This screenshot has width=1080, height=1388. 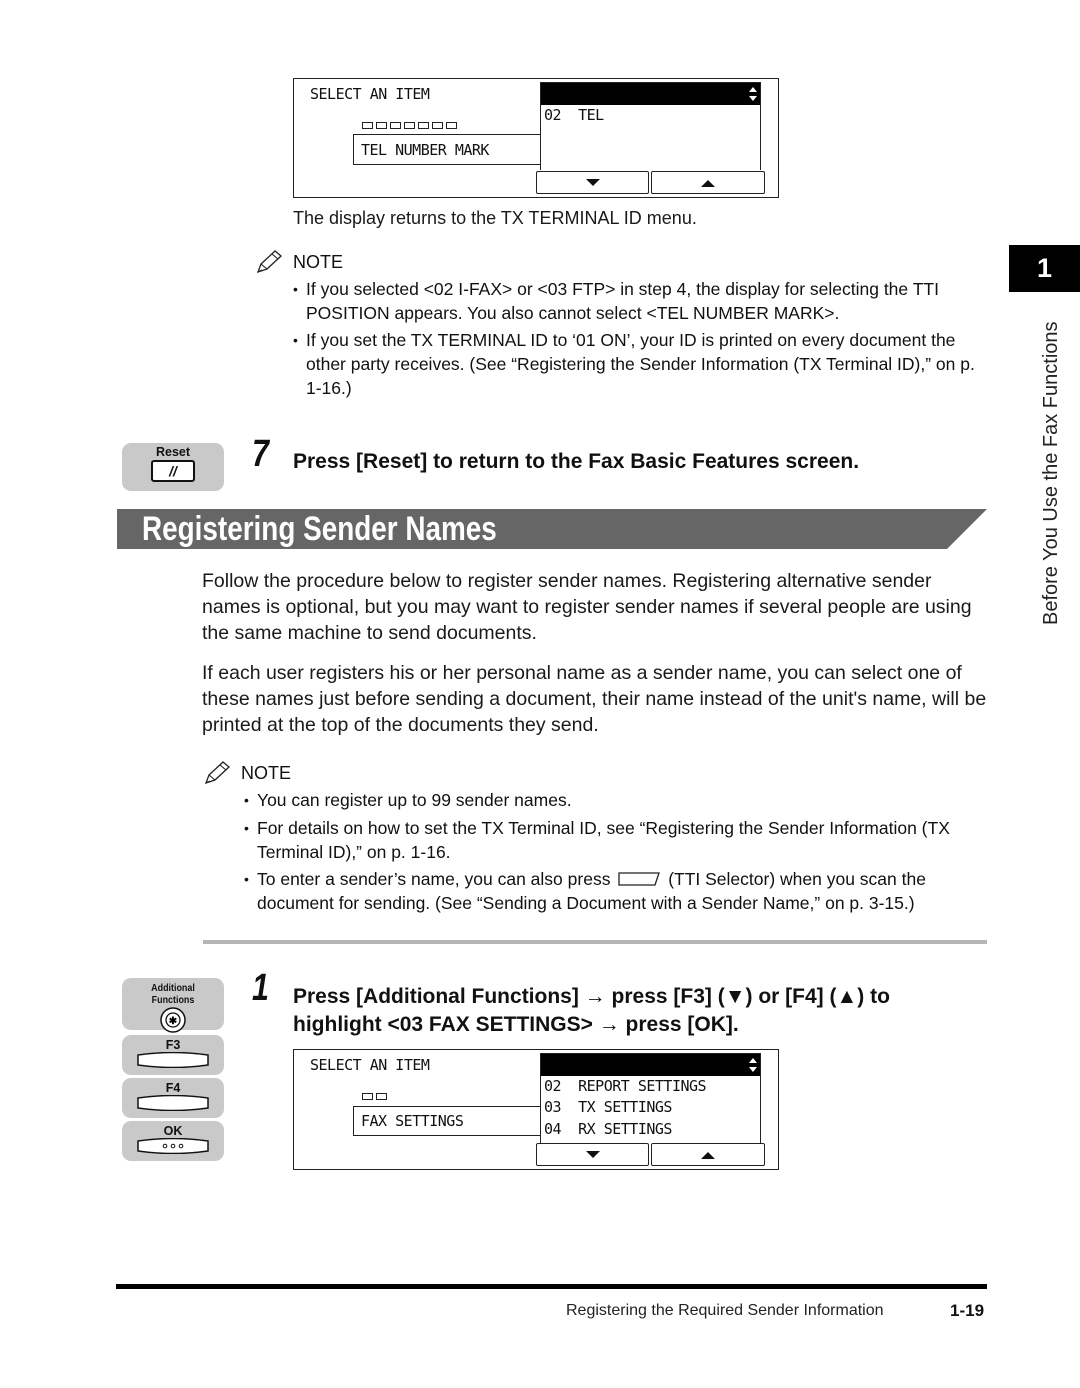 What do you see at coordinates (650, 1074) in the screenshot?
I see `lcd-item-selected: 01 USER SETTINGS` at bounding box center [650, 1074].